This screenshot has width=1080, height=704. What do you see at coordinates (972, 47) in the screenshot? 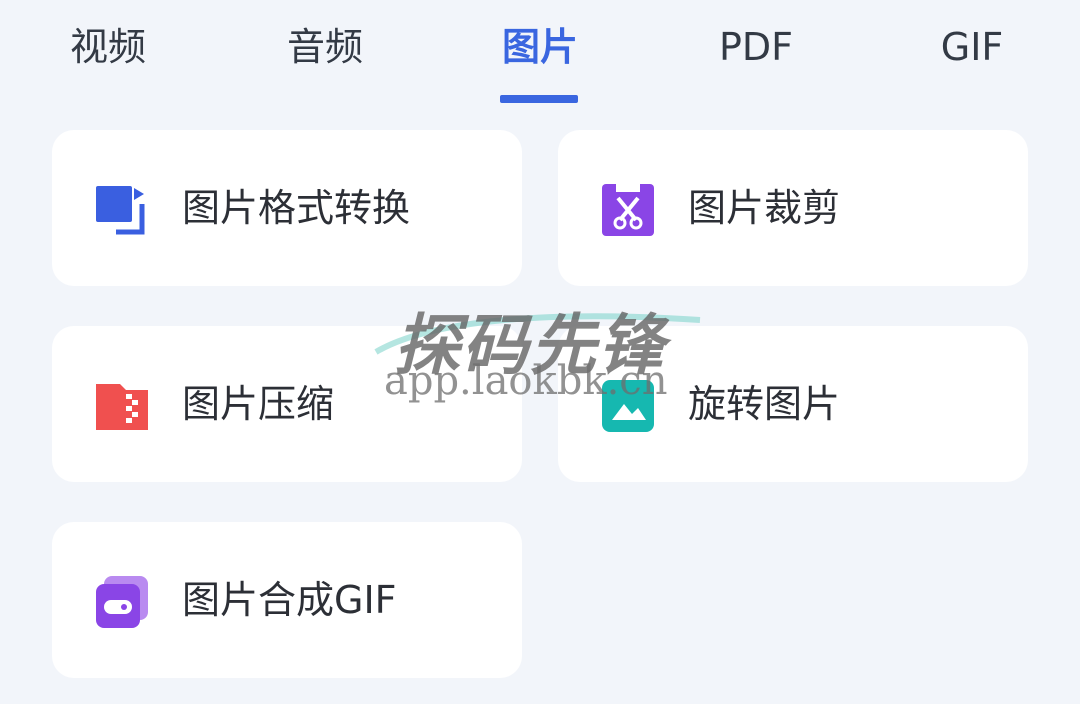
I see `tab-gif: GIF` at bounding box center [972, 47].